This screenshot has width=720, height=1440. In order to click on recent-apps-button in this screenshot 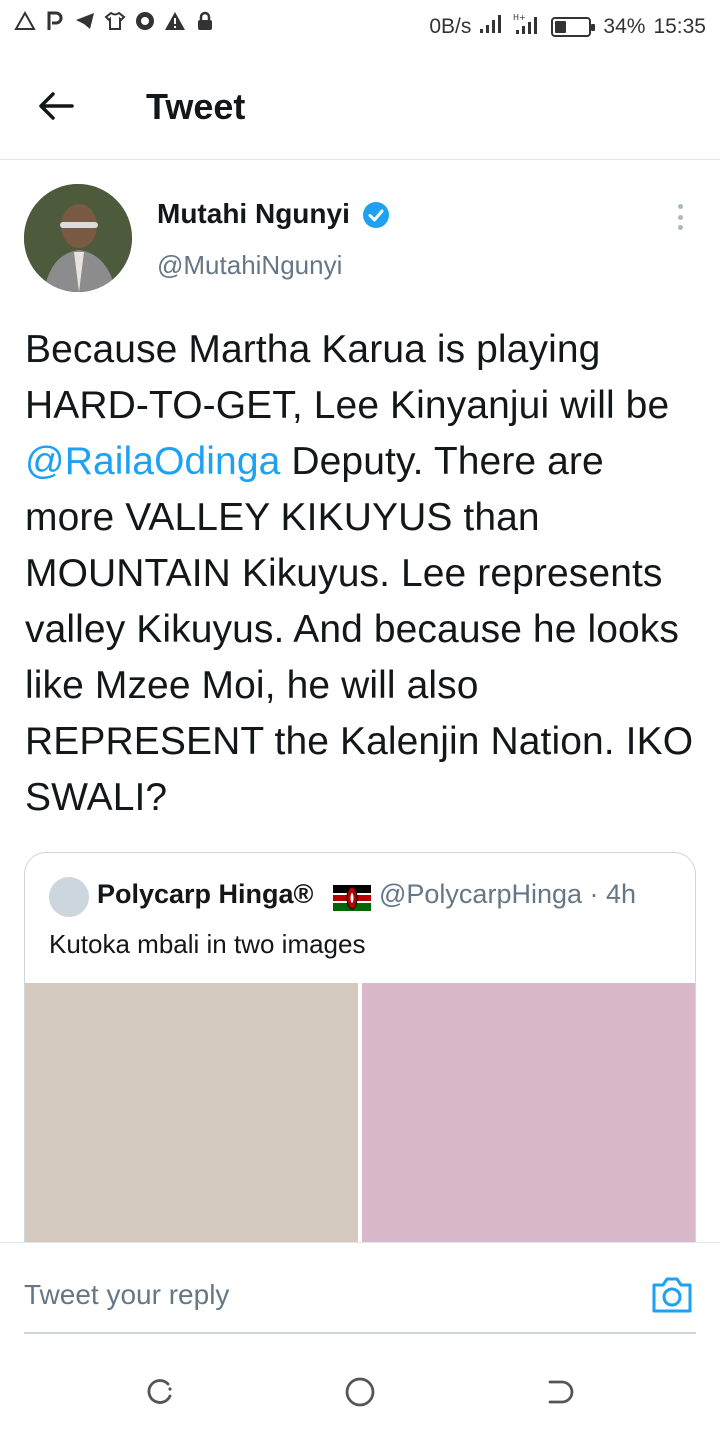, I will do `click(160, 1392)`.